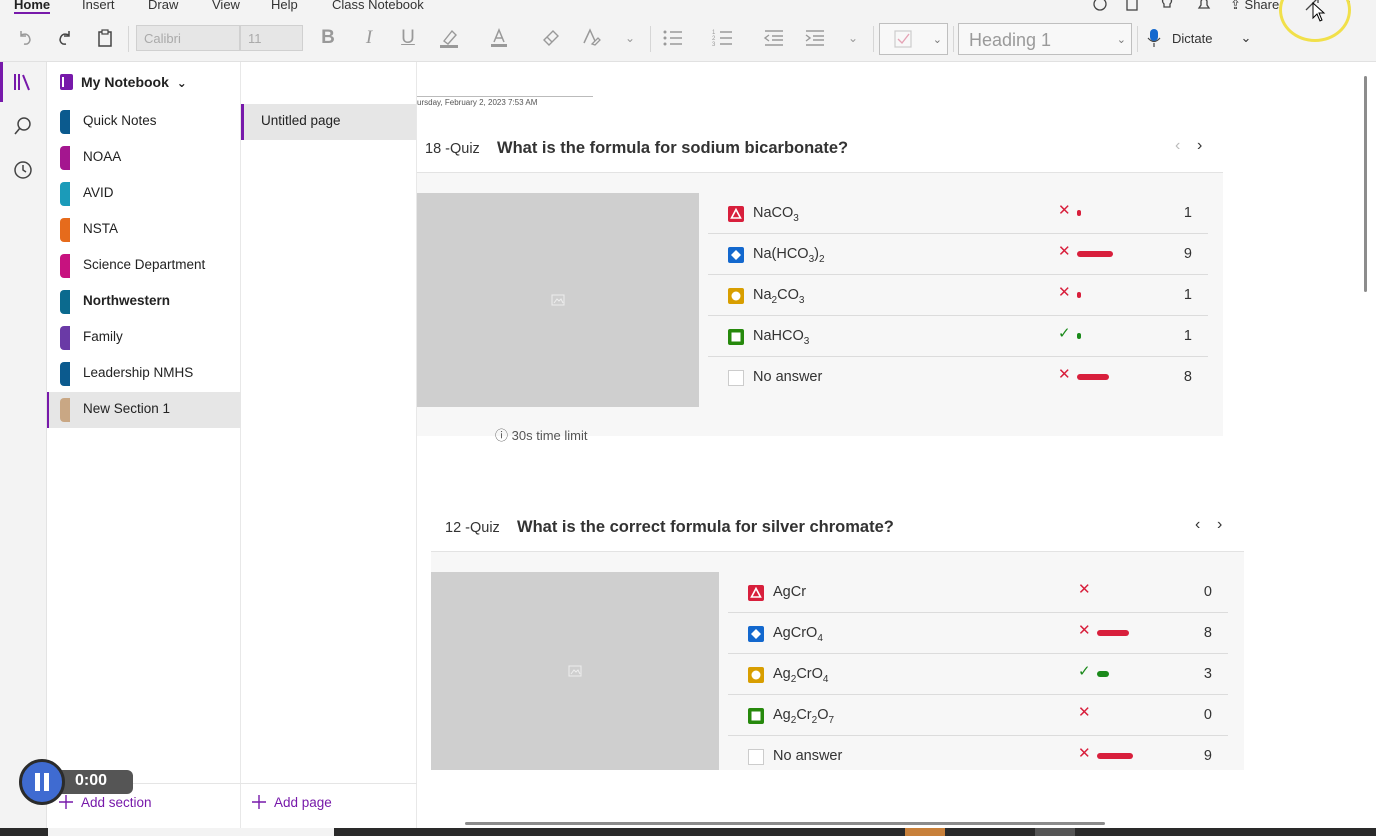 The height and width of the screenshot is (836, 1376). Describe the element at coordinates (736, 378) in the screenshot. I see `empty-box-icon` at that location.